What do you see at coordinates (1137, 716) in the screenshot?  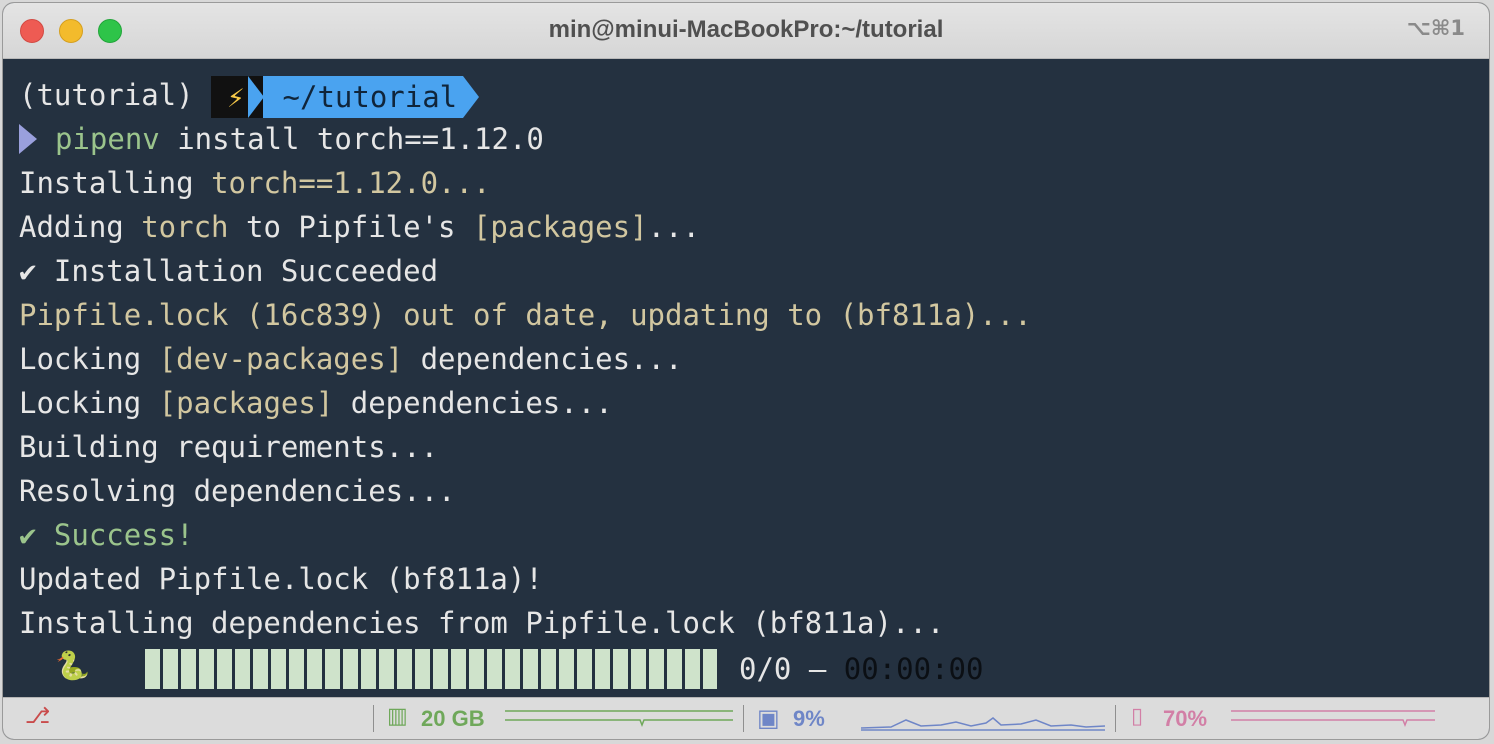 I see `battery-icon: ▯` at bounding box center [1137, 716].